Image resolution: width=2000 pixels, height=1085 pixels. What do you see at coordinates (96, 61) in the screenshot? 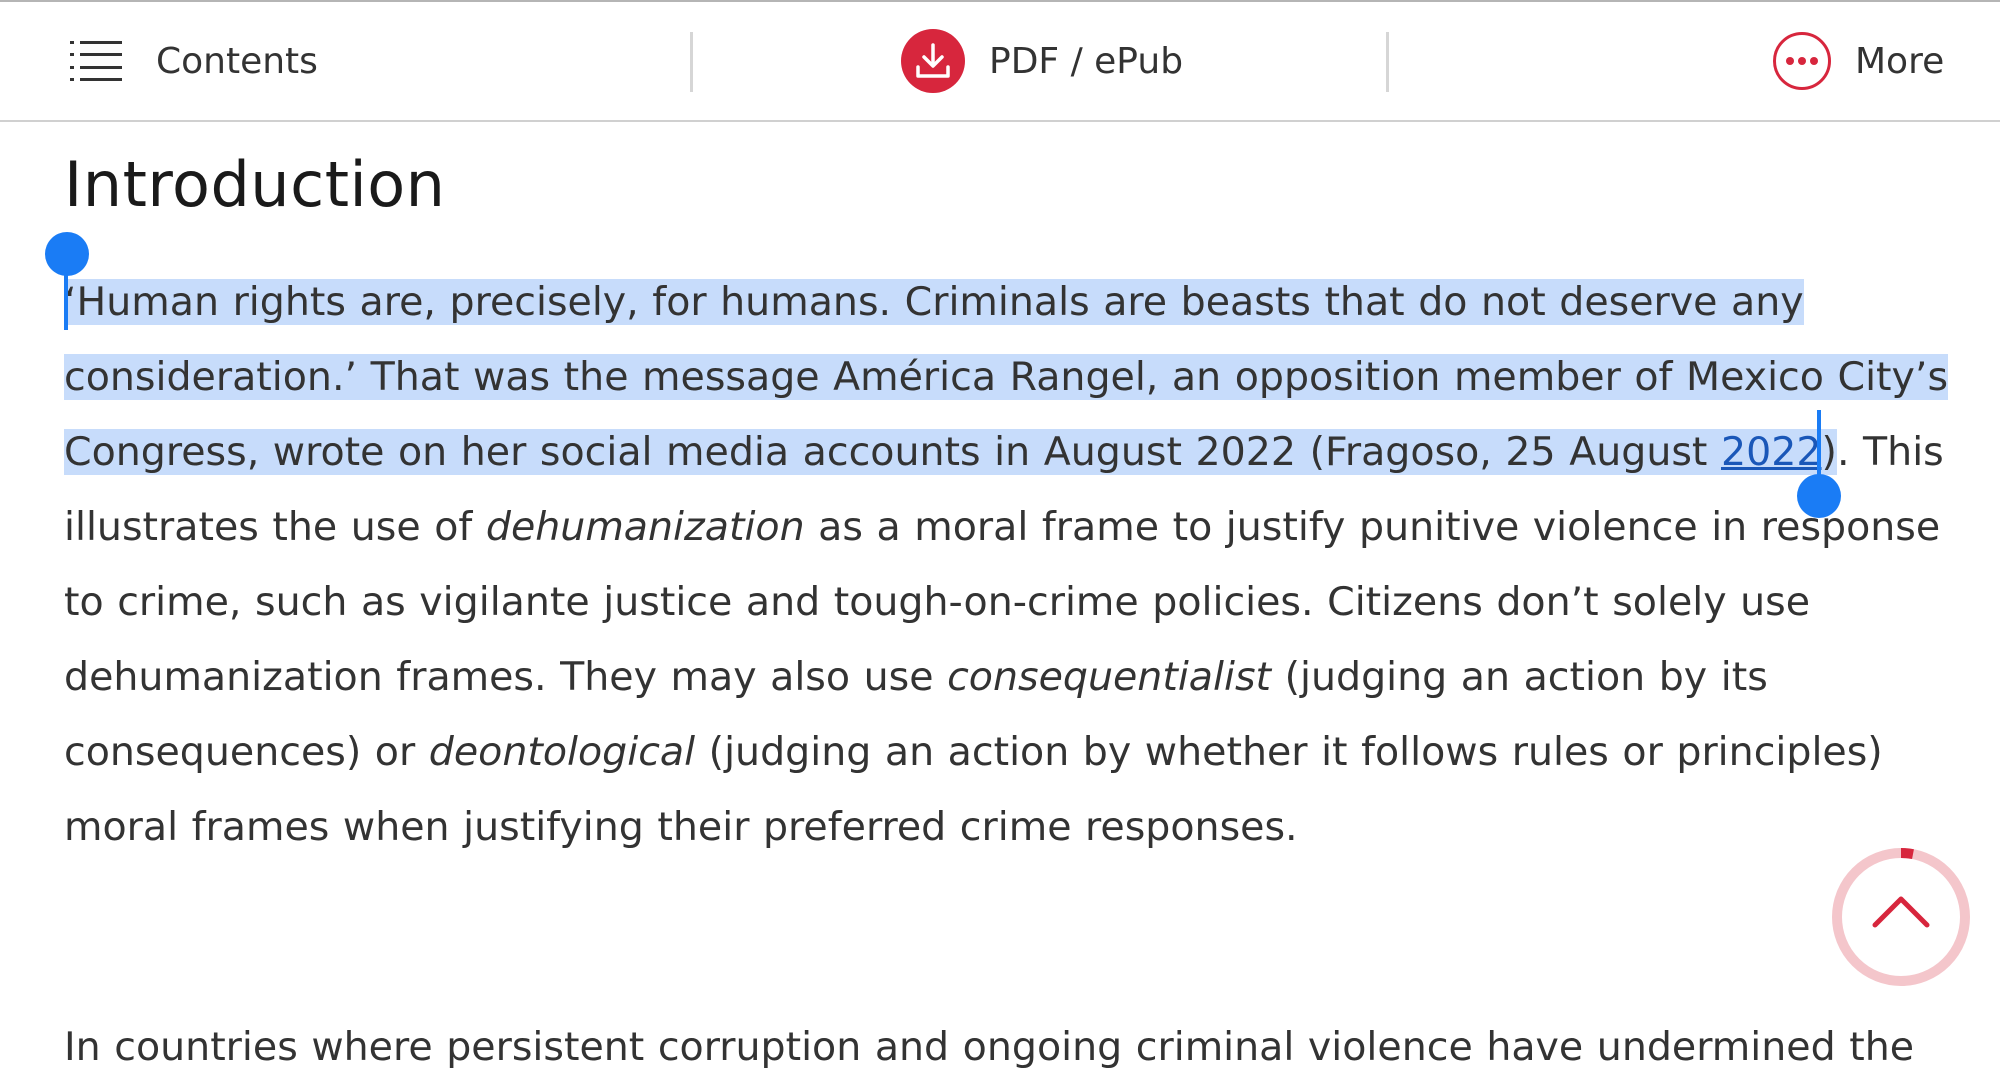
I see `list-icon` at bounding box center [96, 61].